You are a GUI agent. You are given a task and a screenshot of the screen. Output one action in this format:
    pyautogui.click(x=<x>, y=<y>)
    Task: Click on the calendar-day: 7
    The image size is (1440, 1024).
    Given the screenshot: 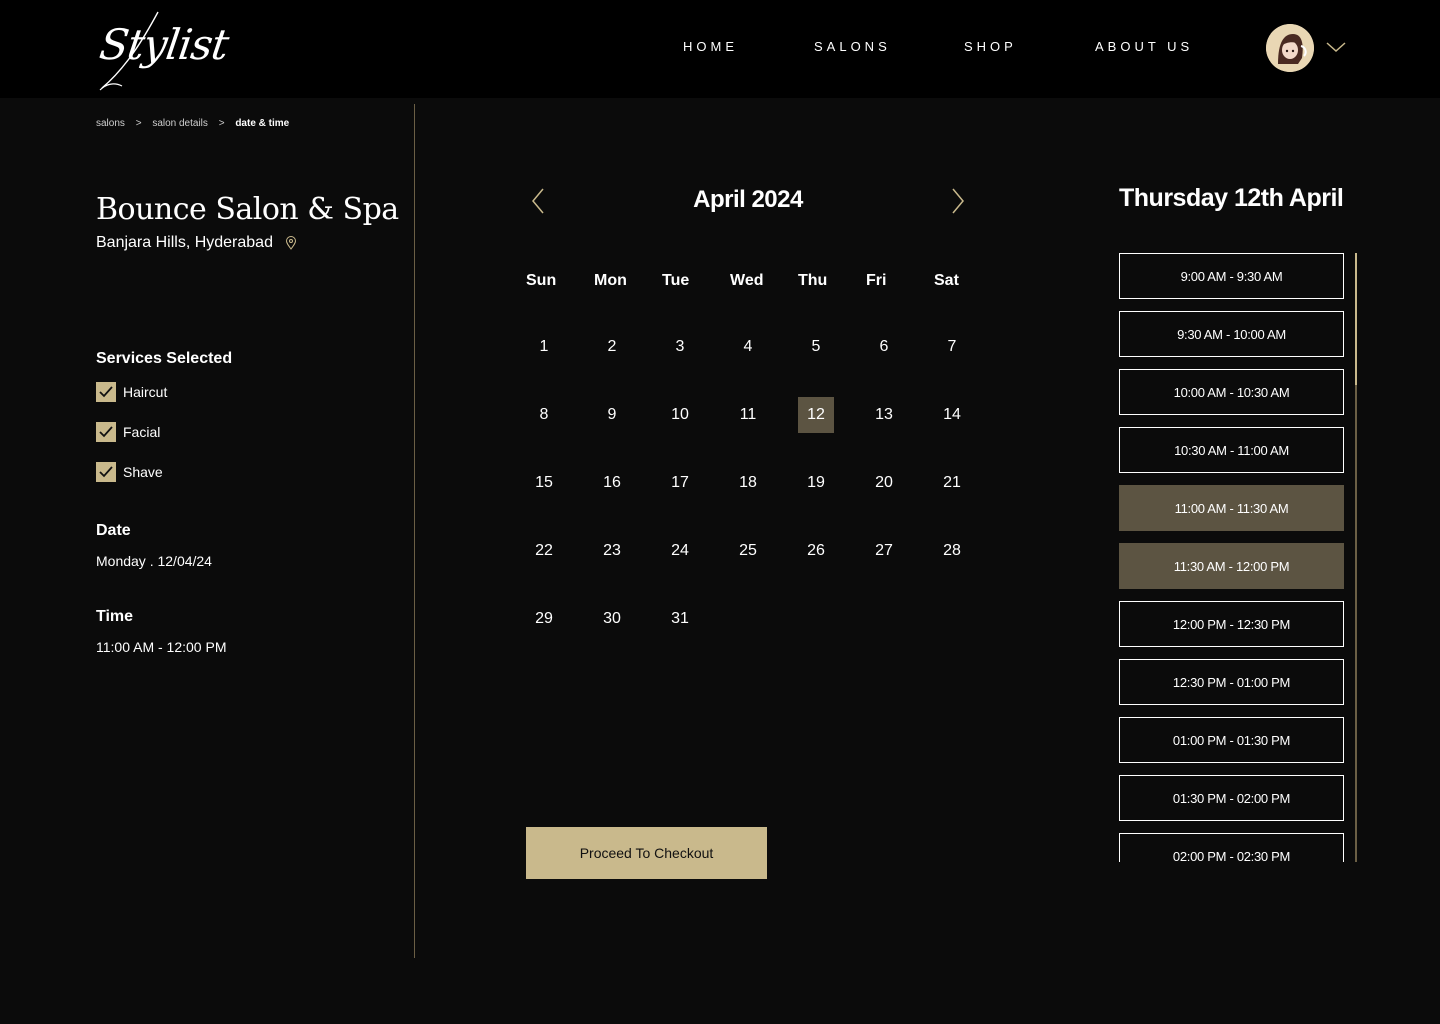 What is the action you would take?
    pyautogui.click(x=952, y=347)
    